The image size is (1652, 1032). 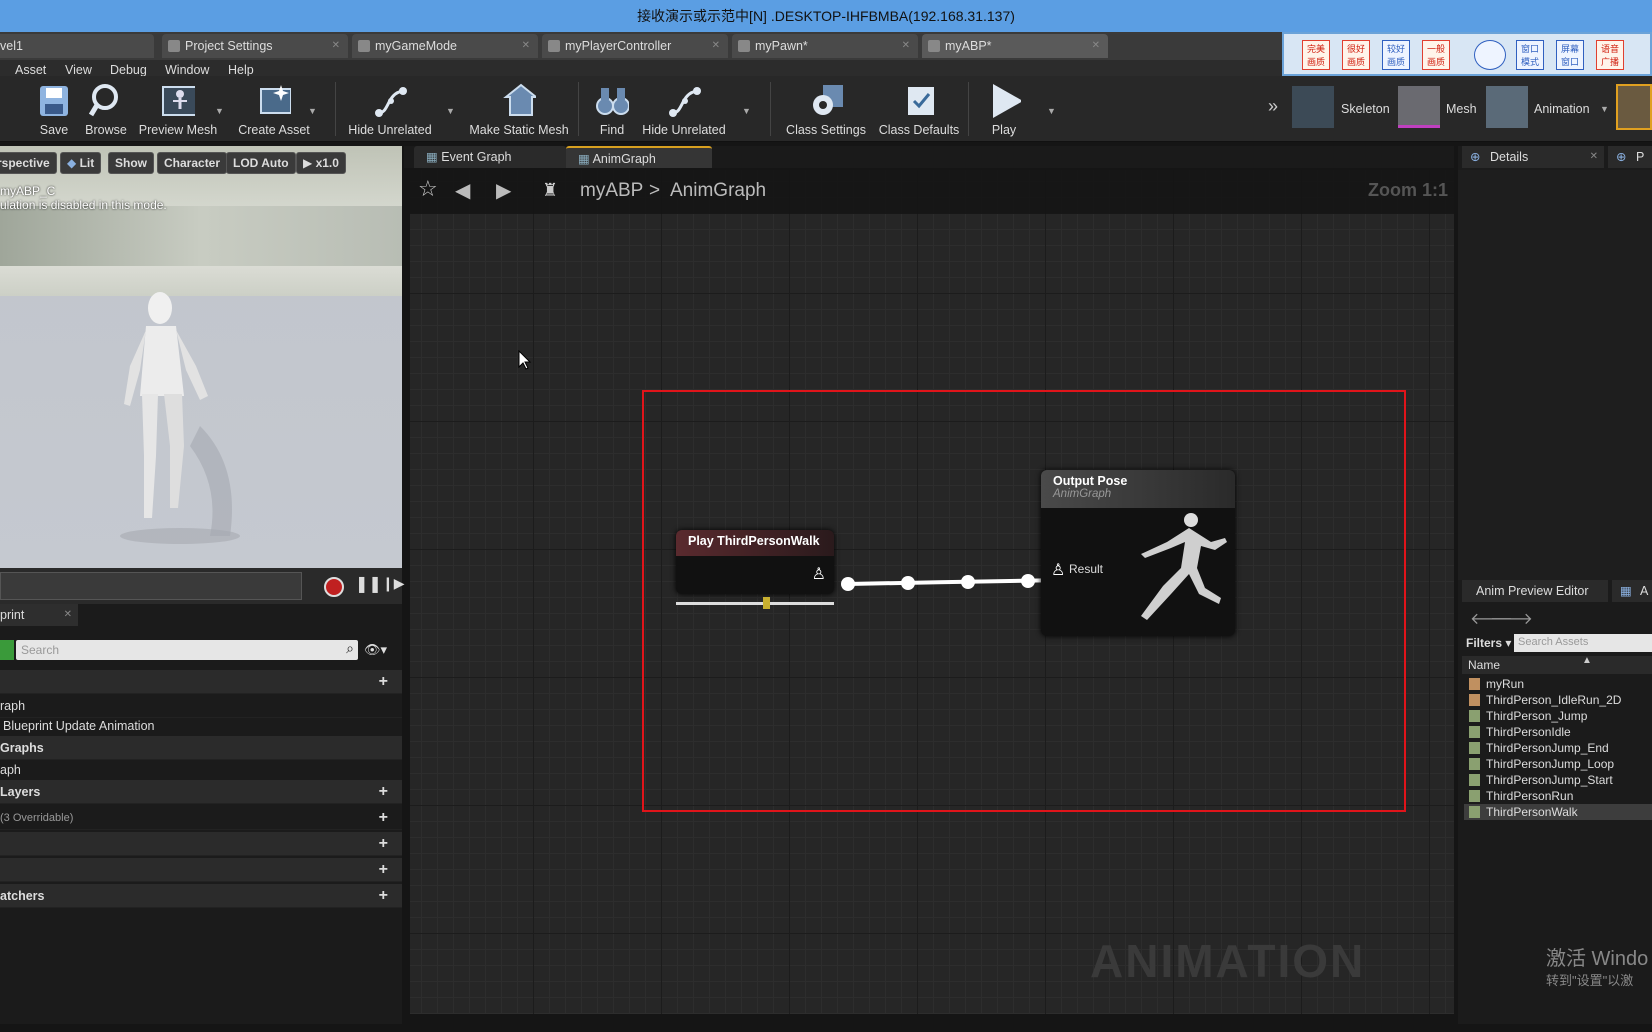 What do you see at coordinates (1632, 591) in the screenshot?
I see `asset-browser-tab: ▦ A` at bounding box center [1632, 591].